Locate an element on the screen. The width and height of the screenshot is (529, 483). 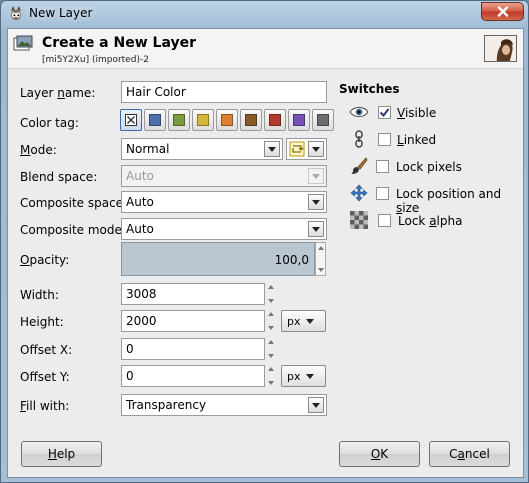
color-tag-red is located at coordinates (275, 120).